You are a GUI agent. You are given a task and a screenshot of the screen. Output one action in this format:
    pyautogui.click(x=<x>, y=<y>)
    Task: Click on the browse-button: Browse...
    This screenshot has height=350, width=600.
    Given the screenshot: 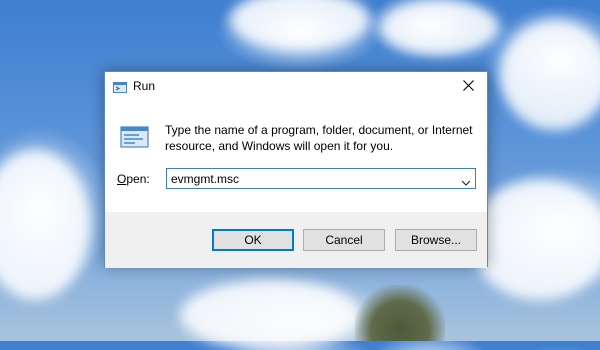 What is the action you would take?
    pyautogui.click(x=436, y=240)
    